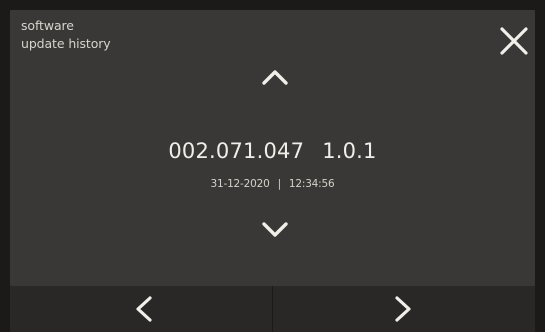 Image resolution: width=545 pixels, height=332 pixels. What do you see at coordinates (311, 184) in the screenshot?
I see `update-time: 12:34:56` at bounding box center [311, 184].